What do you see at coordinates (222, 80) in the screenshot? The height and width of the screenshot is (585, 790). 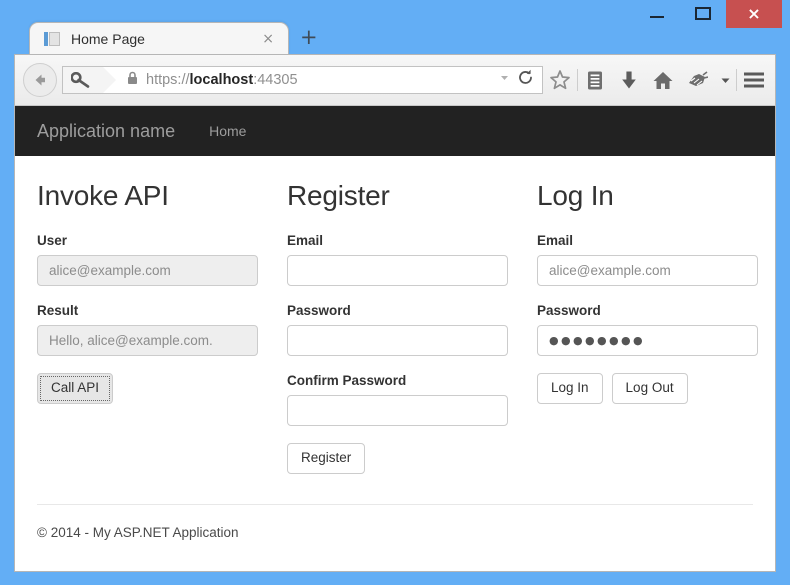 I see `url-text: https://localhost:44305` at bounding box center [222, 80].